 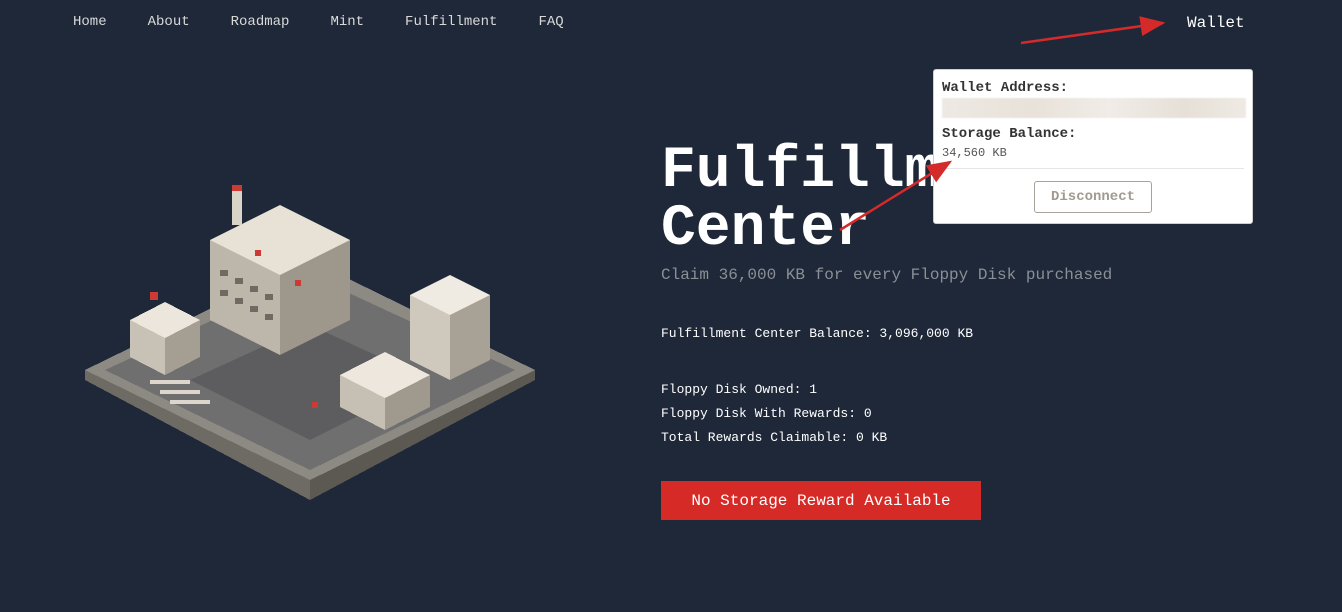 What do you see at coordinates (1093, 30) in the screenshot?
I see `arrow-to-wallet` at bounding box center [1093, 30].